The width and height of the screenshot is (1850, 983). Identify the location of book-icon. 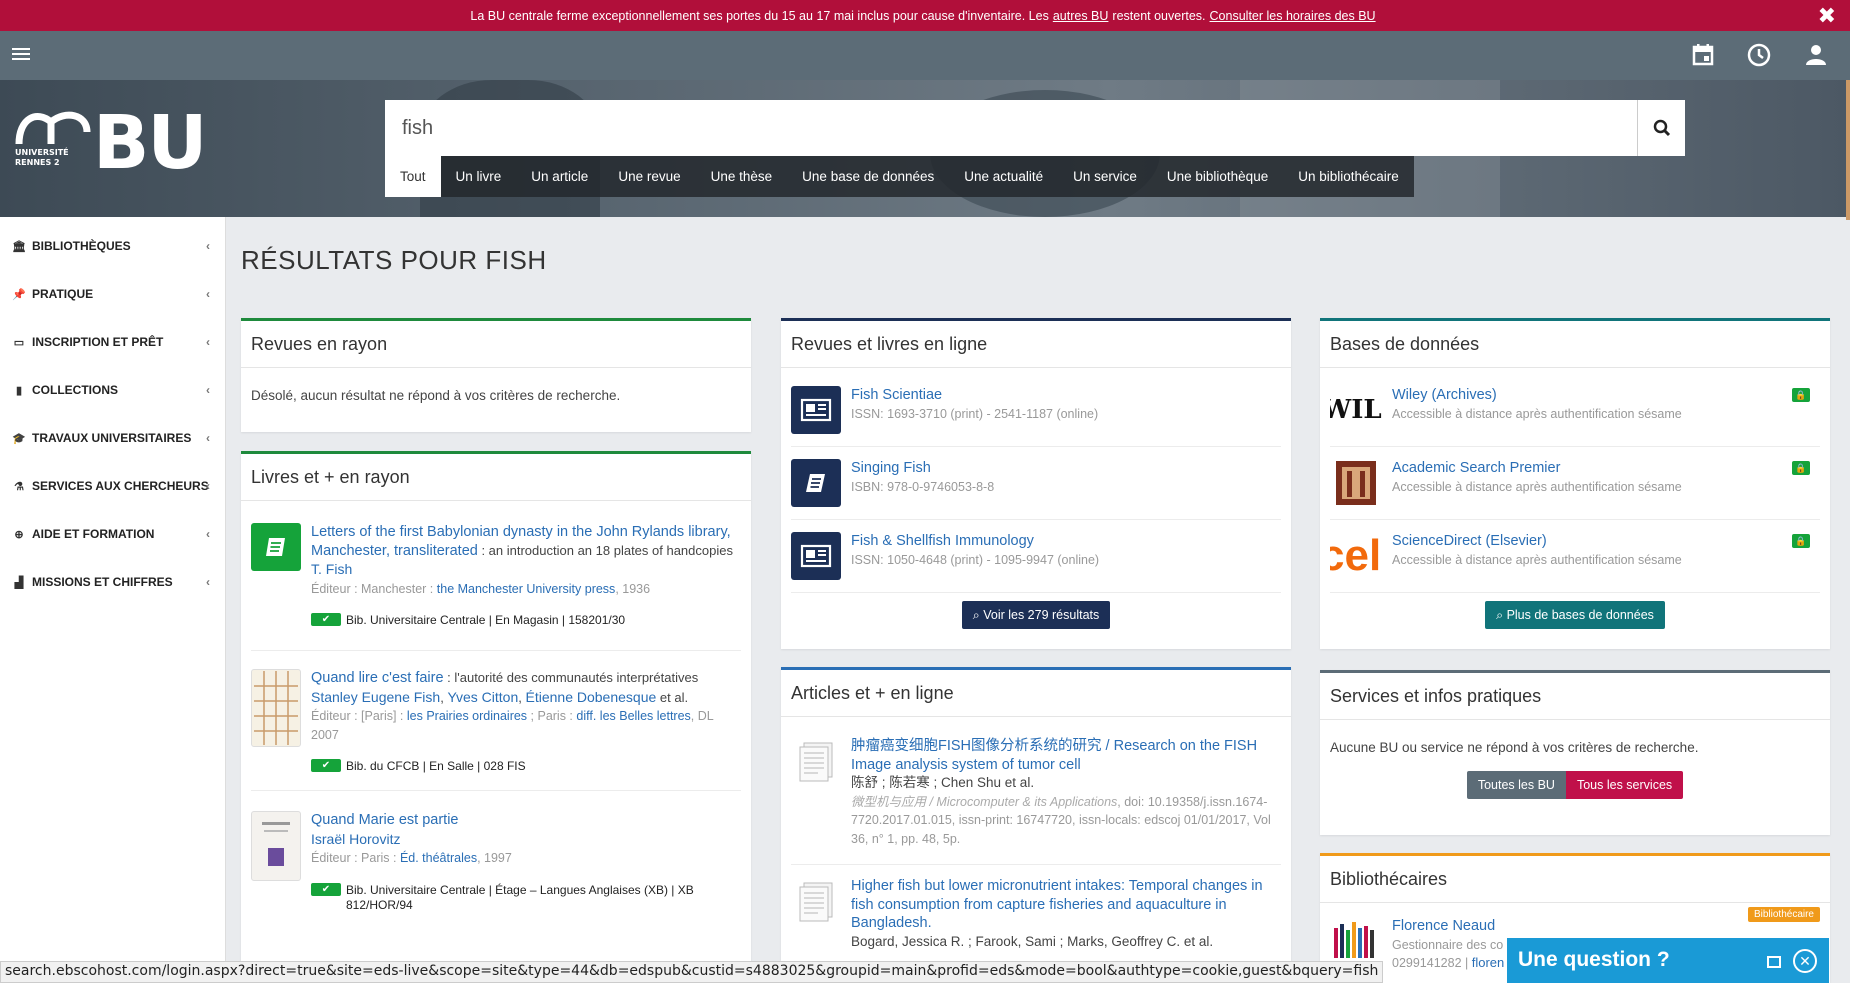
(276, 547).